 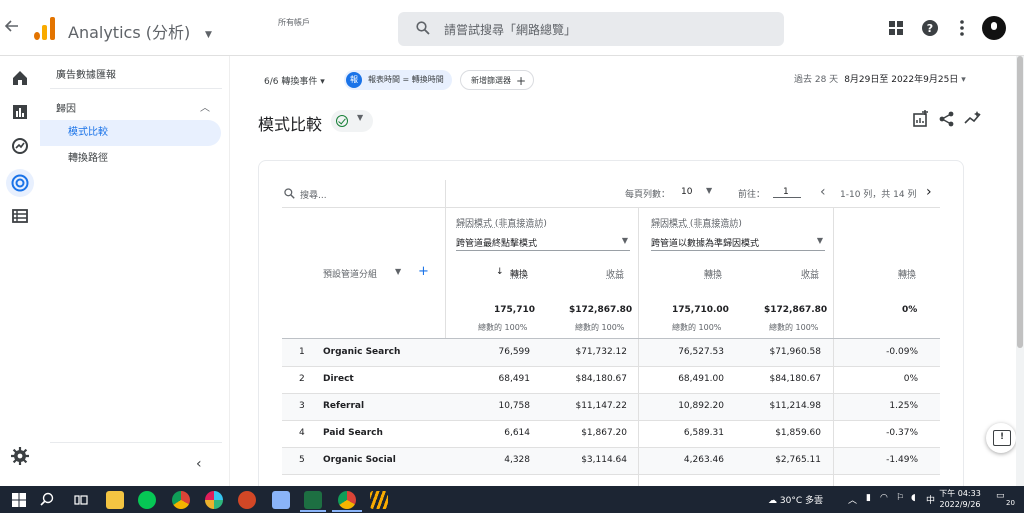 I want to click on col-header-conversions-b: 轉換, so click(x=713, y=273).